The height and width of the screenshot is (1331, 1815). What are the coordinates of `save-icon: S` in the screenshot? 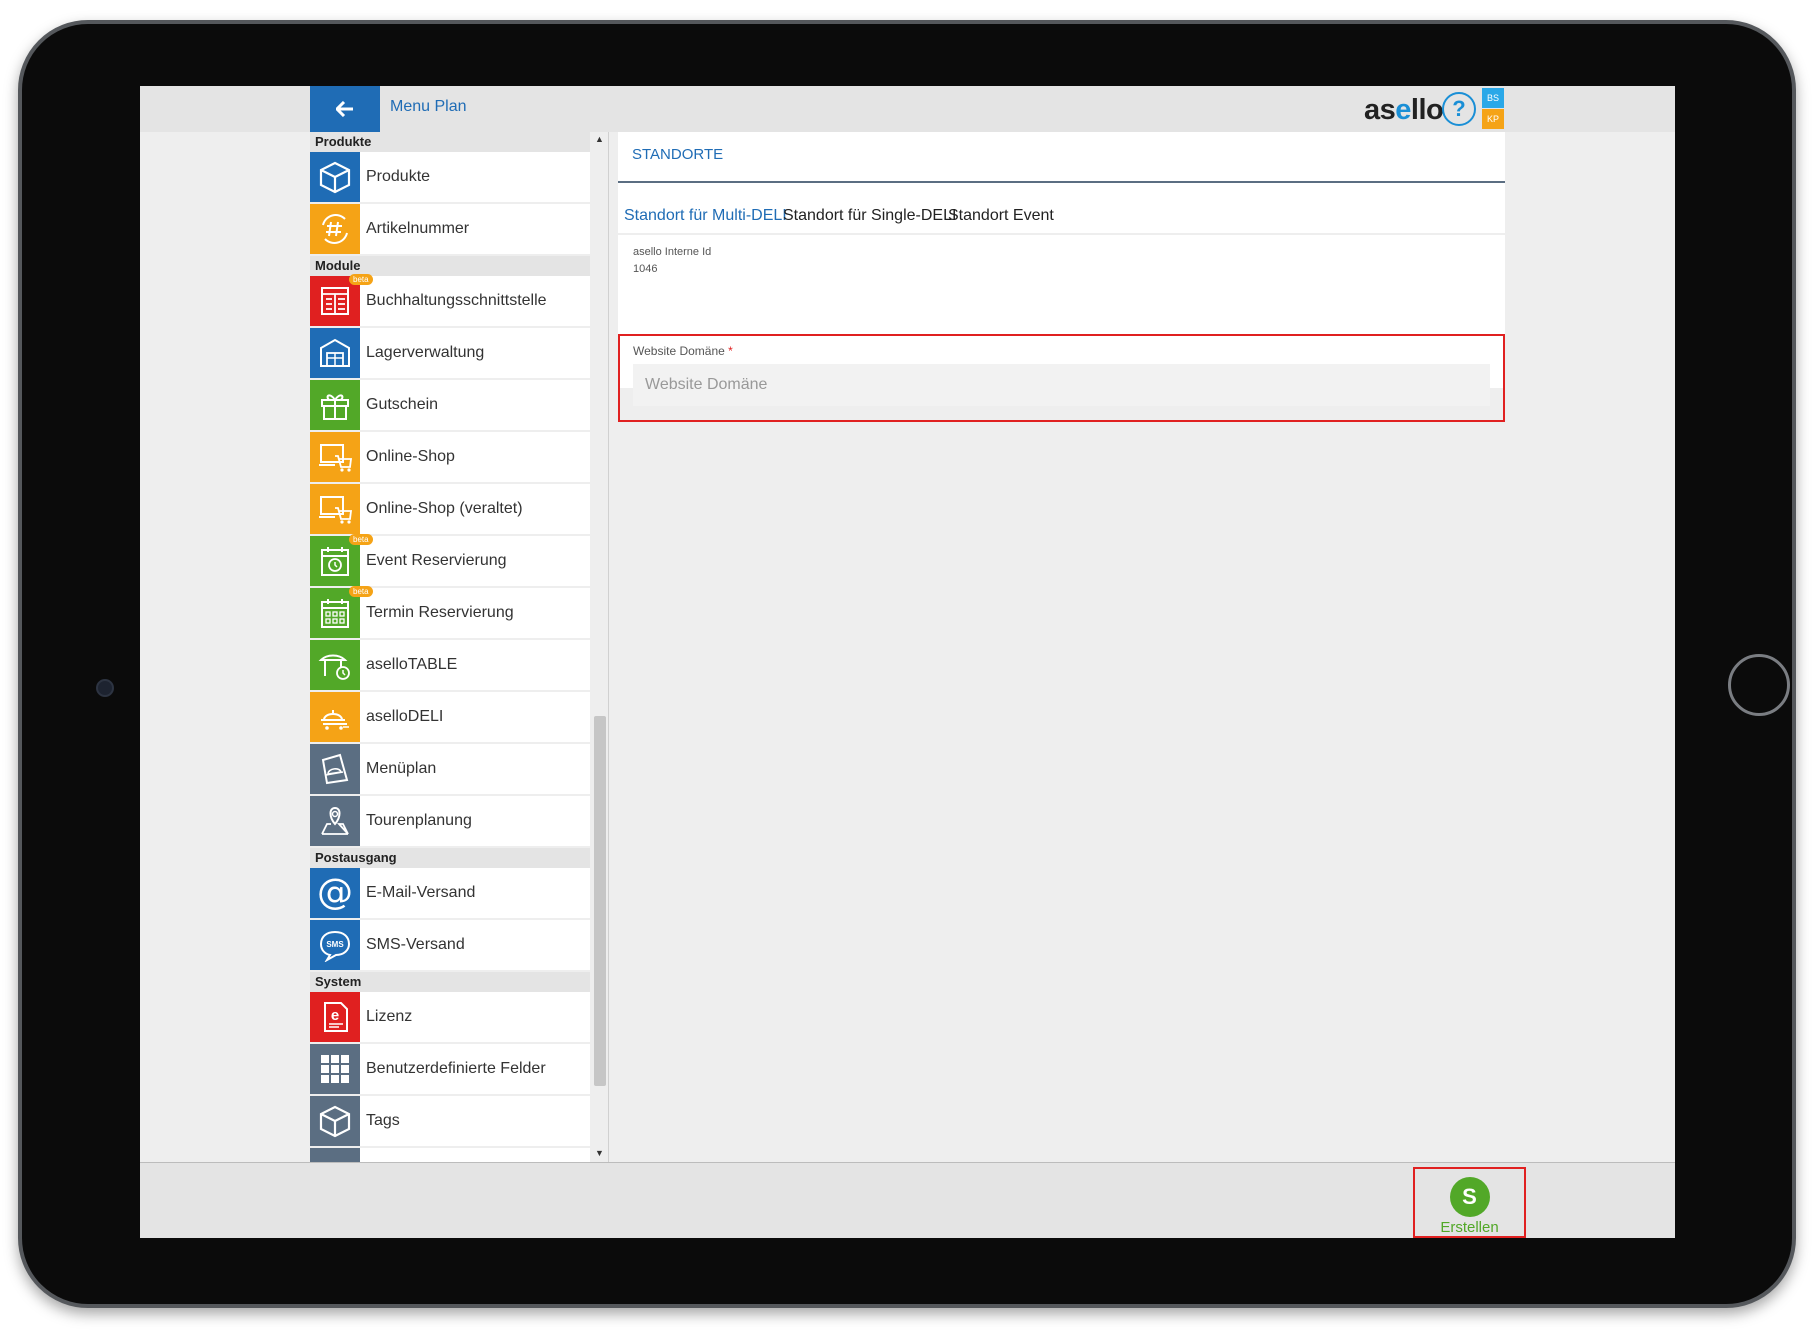 It's located at (1469, 1197).